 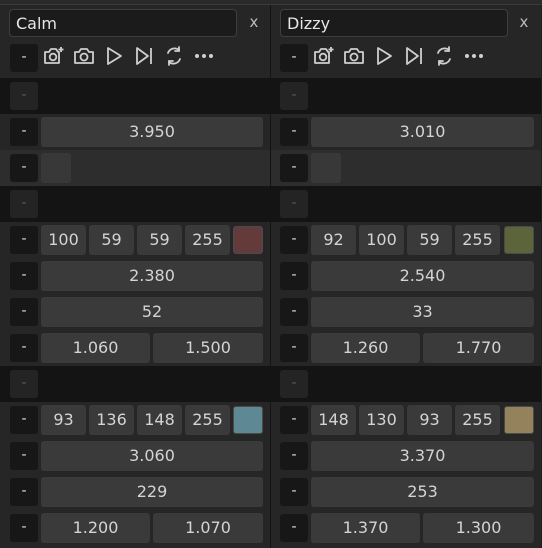 What do you see at coordinates (95, 348) in the screenshot?
I see `range-min-field: 1.060` at bounding box center [95, 348].